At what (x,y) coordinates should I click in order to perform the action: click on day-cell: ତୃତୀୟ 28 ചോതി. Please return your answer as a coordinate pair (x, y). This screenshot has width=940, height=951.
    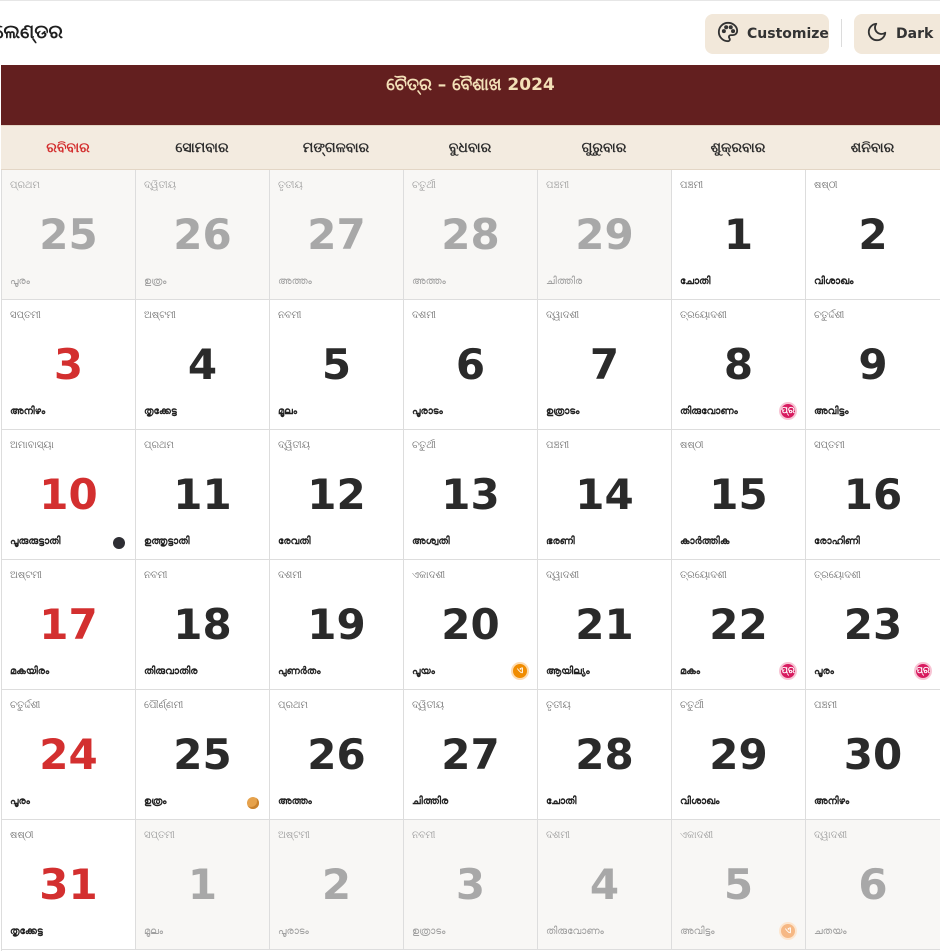
    Looking at the image, I should click on (605, 755).